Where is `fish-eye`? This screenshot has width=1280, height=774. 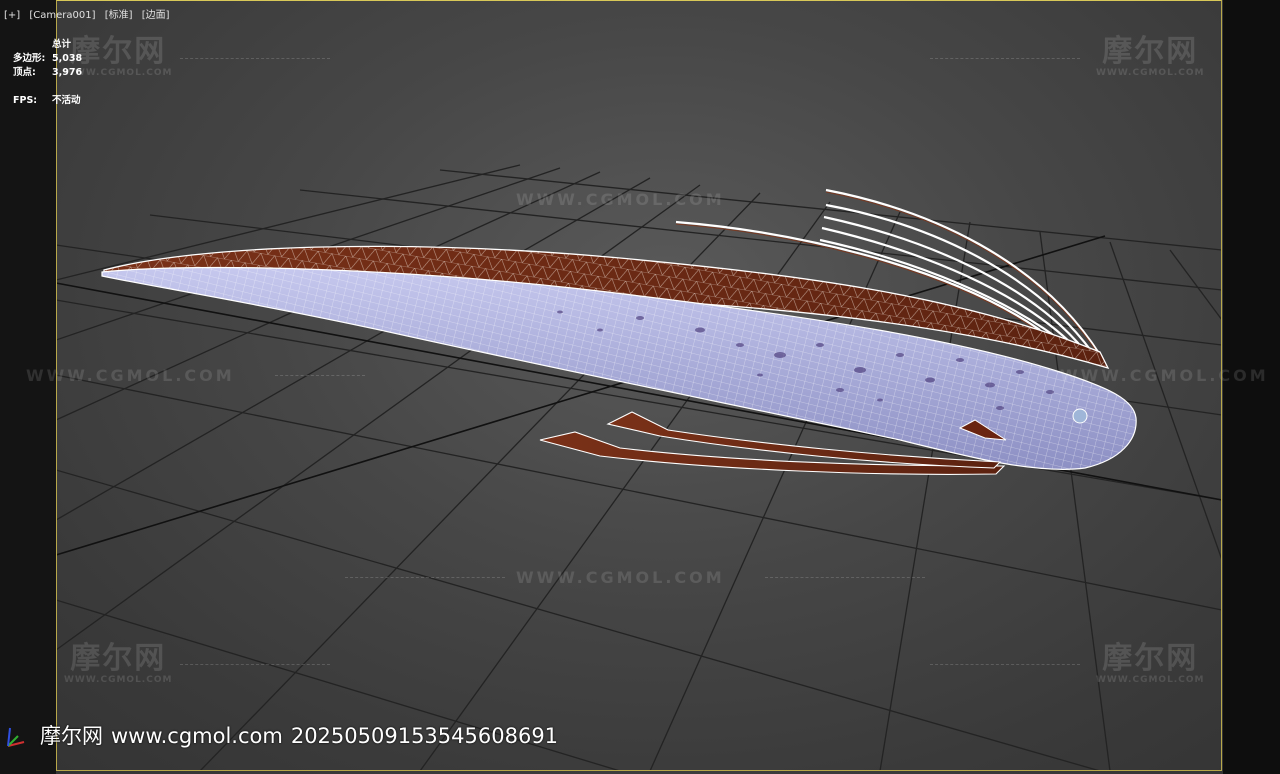
fish-eye is located at coordinates (1080, 416).